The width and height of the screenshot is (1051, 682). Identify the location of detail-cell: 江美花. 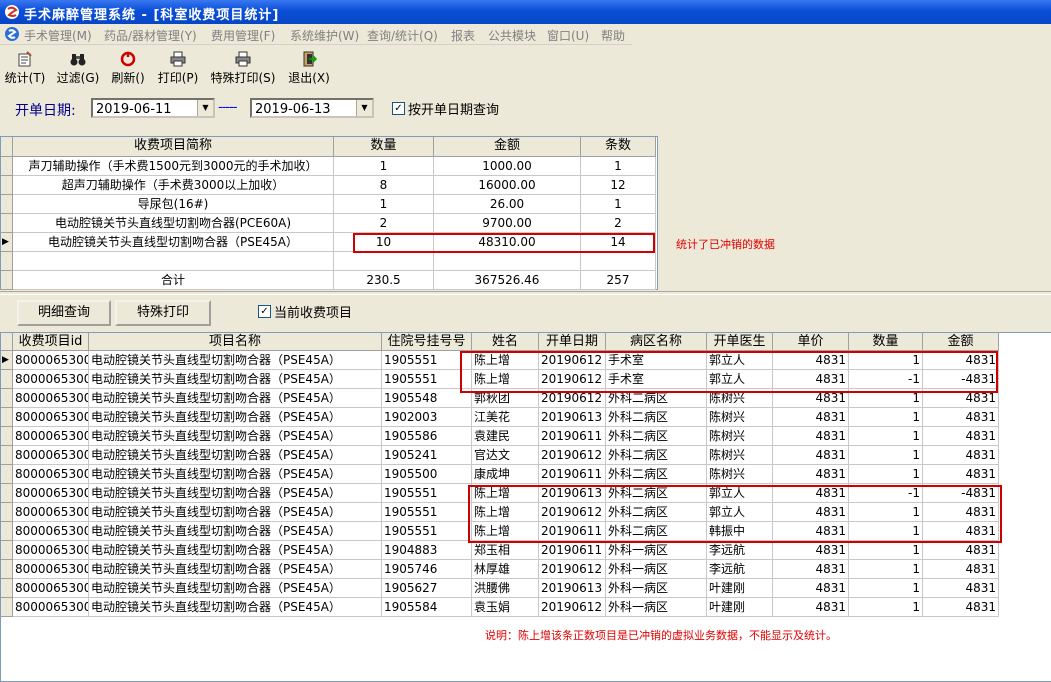
(505, 417).